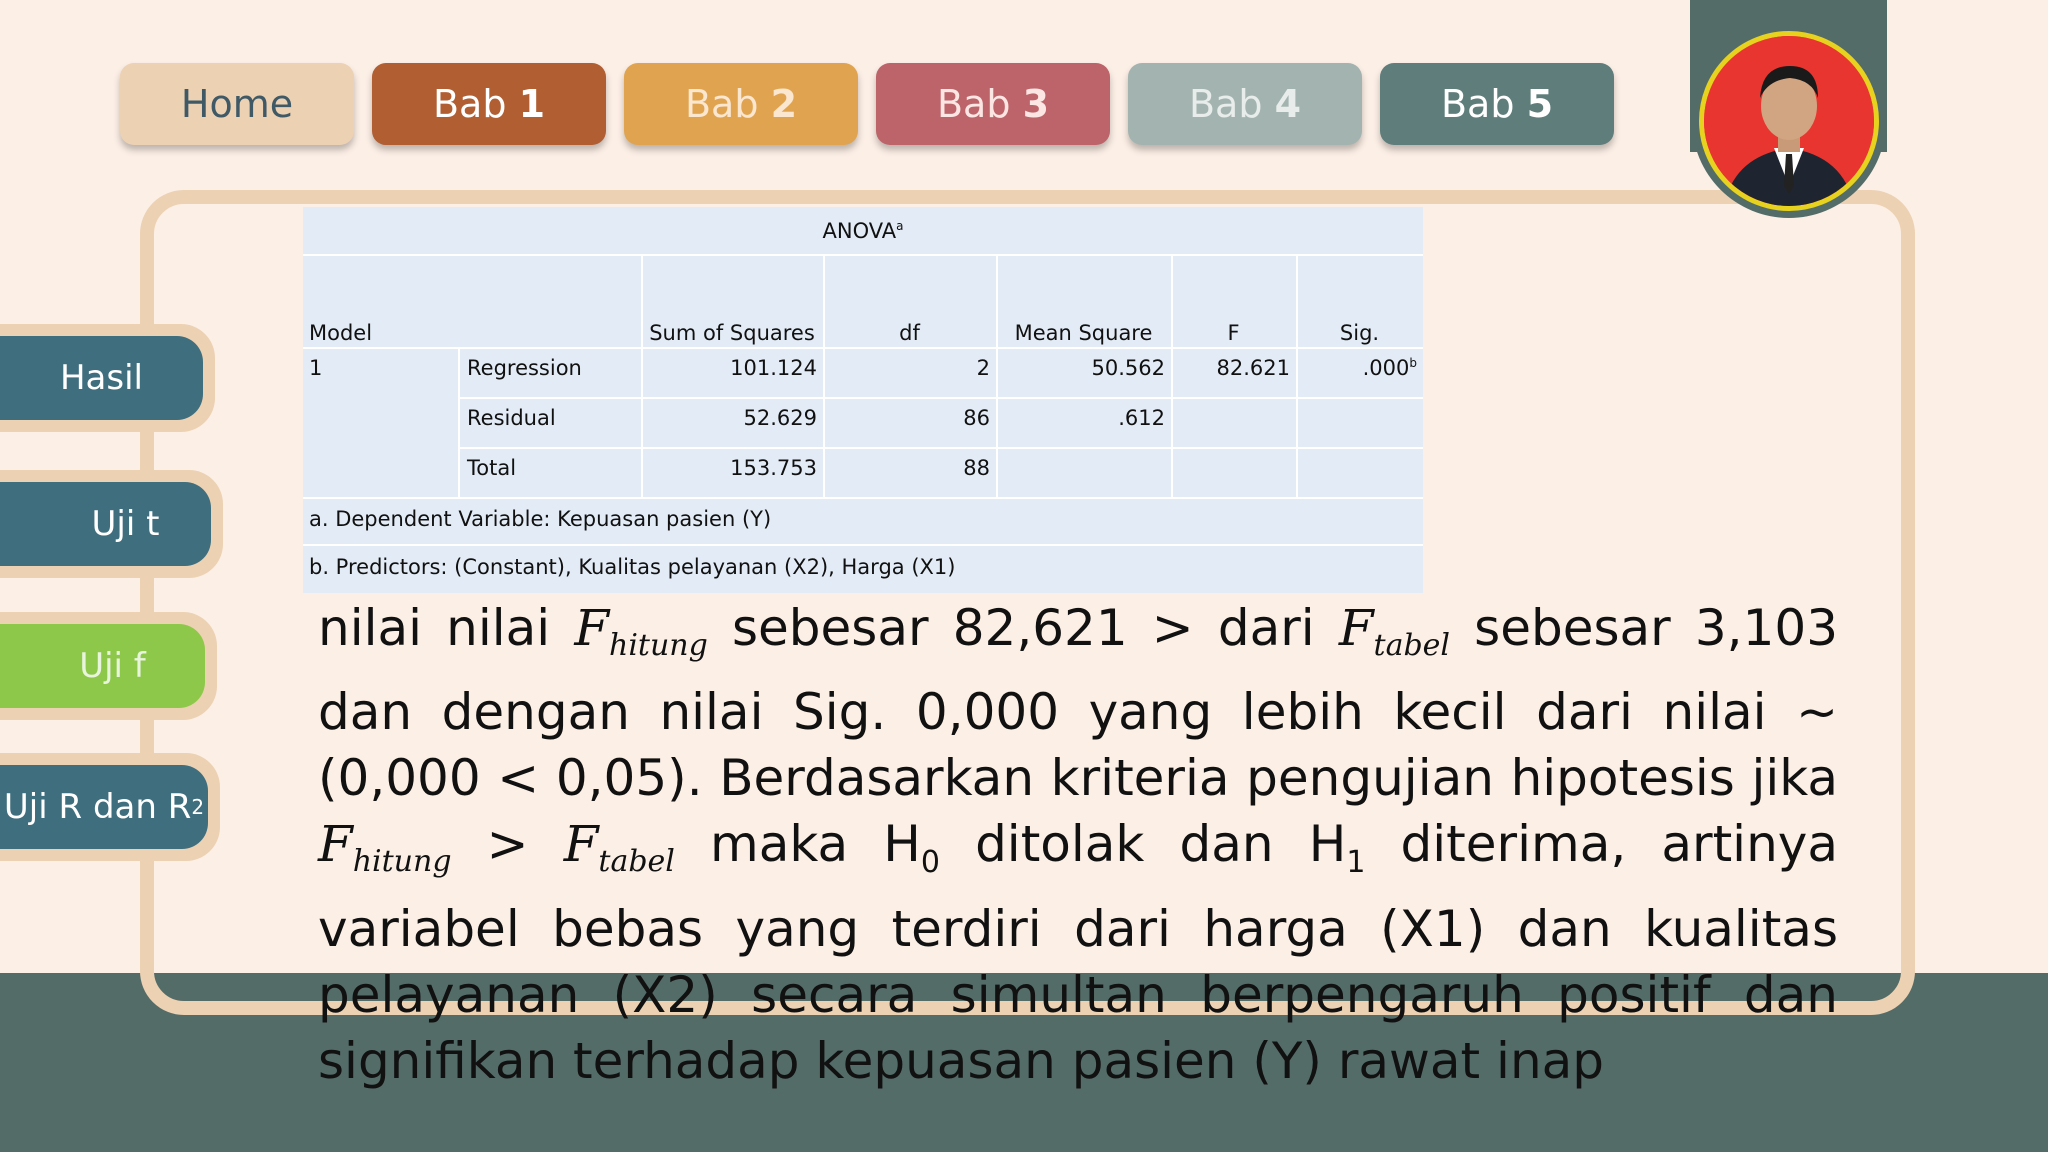 The height and width of the screenshot is (1152, 2048). I want to click on row-label: Regression, so click(524, 368).